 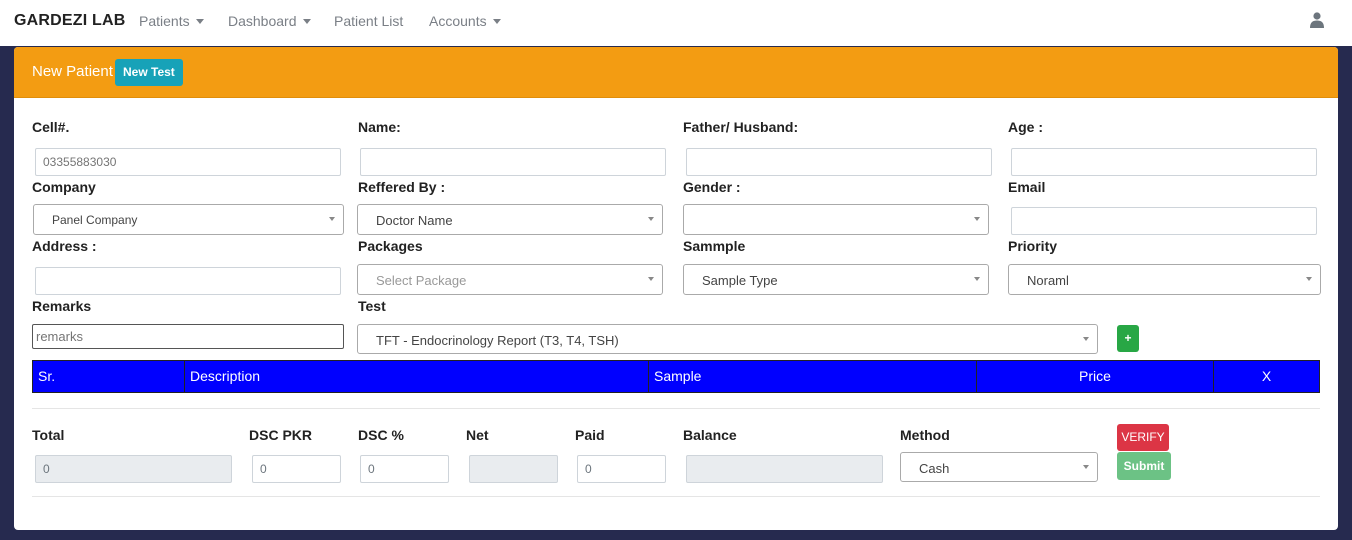 I want to click on gender-label: Gender :, so click(x=712, y=187).